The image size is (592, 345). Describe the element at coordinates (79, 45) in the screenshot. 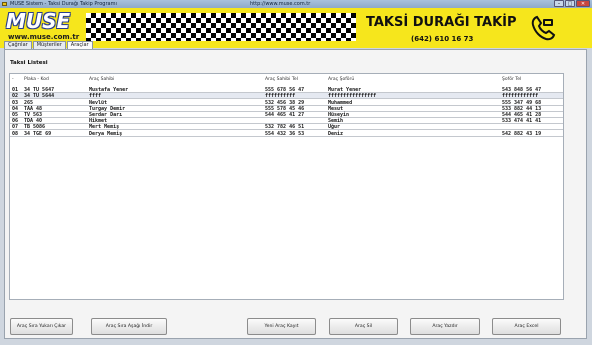

I see `tab-vehicles: Araçlar` at that location.